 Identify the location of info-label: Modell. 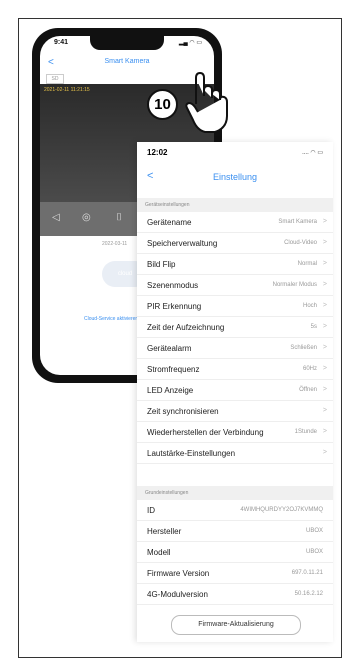
(159, 552).